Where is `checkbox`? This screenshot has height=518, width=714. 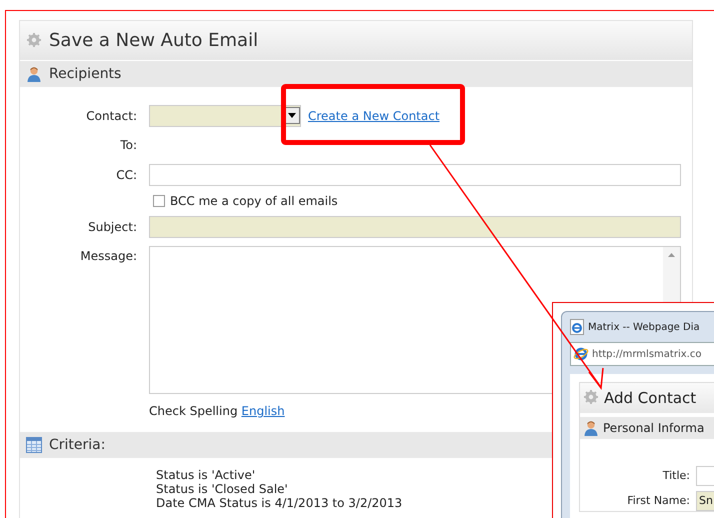
checkbox is located at coordinates (159, 201).